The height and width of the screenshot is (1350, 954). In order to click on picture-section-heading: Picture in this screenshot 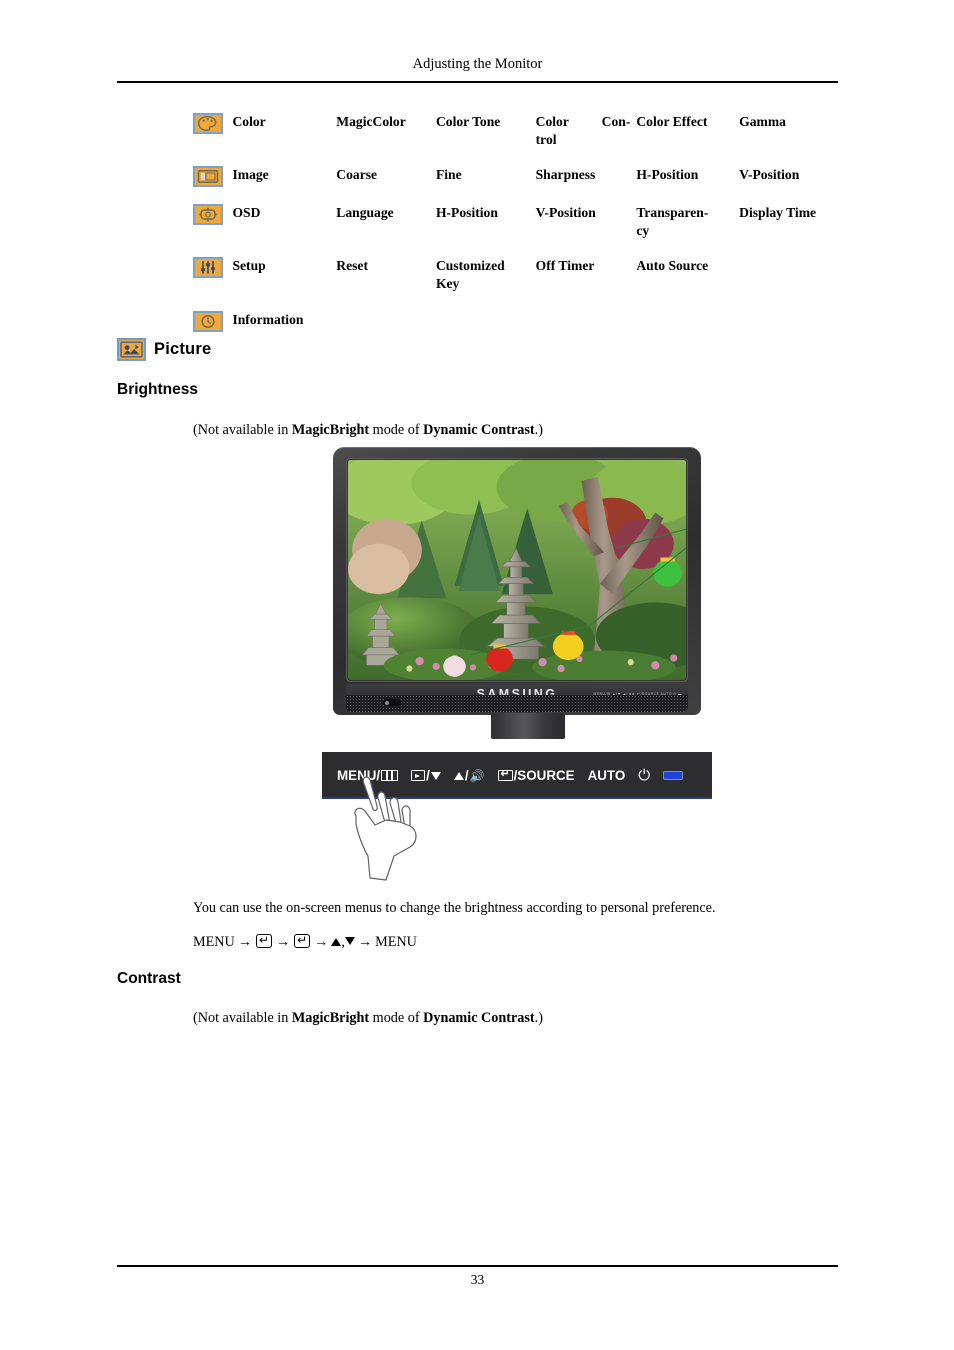, I will do `click(164, 349)`.